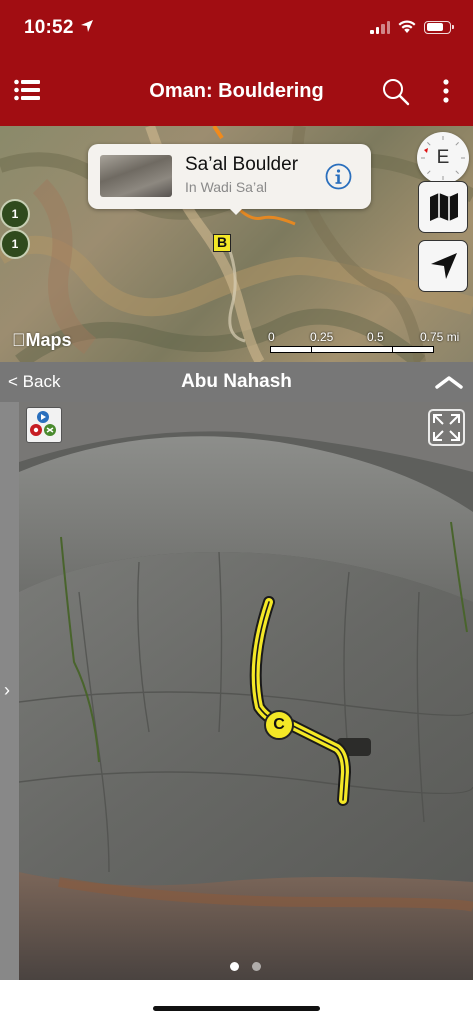 This screenshot has width=473, height=1024. Describe the element at coordinates (256, 966) in the screenshot. I see `page-dot` at that location.